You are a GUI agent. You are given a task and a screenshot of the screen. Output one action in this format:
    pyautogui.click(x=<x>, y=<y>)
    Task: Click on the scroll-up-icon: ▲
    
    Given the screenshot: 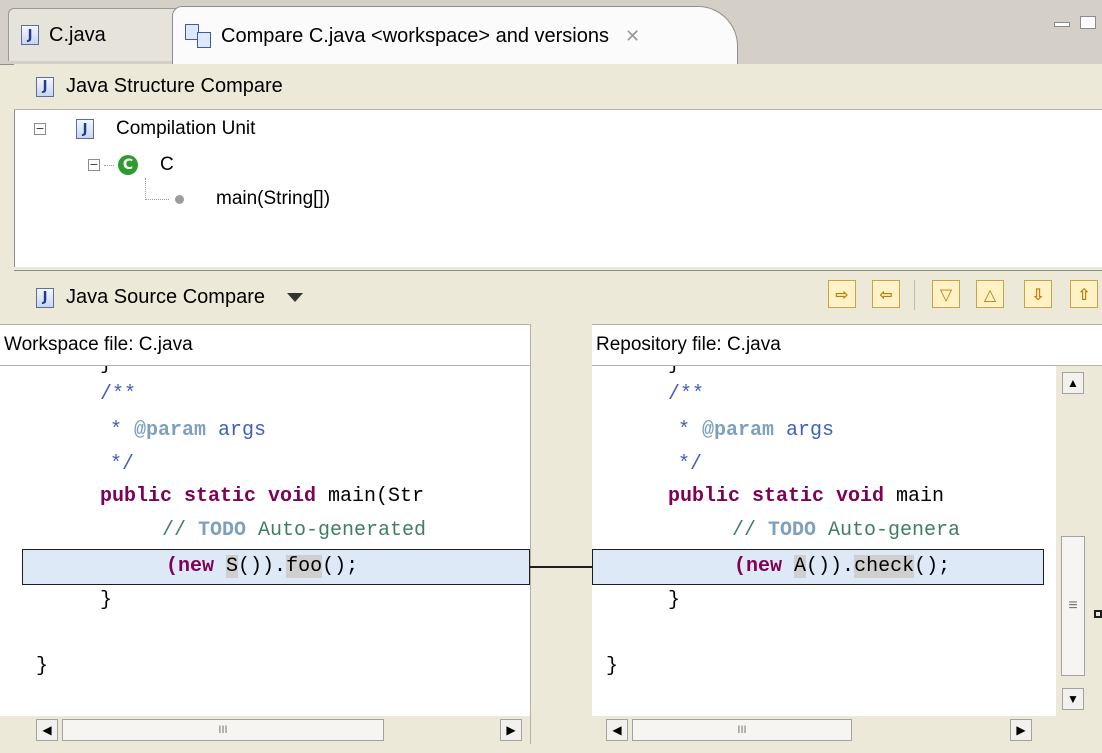 What is the action you would take?
    pyautogui.click(x=1073, y=383)
    